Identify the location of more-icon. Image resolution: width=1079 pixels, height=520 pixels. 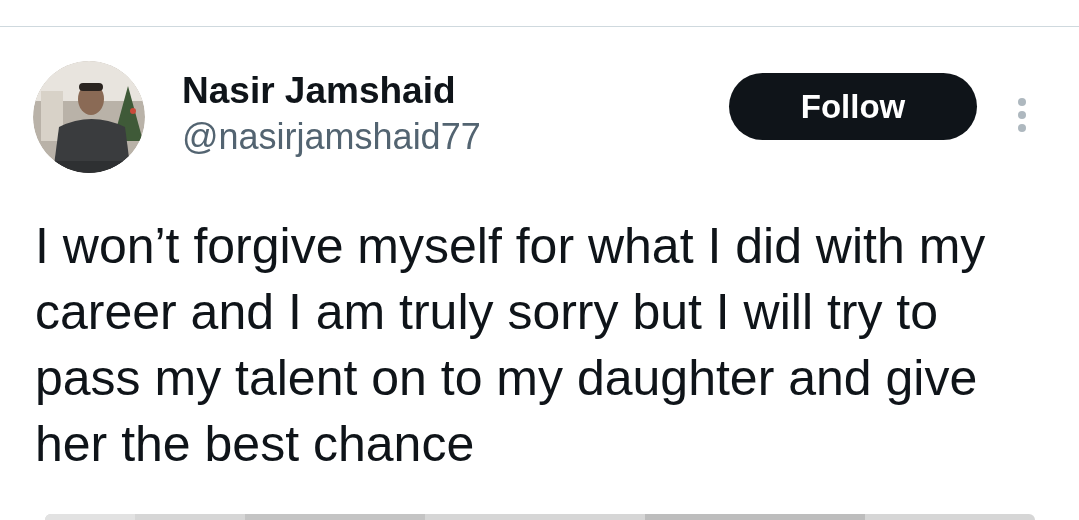
(1022, 115).